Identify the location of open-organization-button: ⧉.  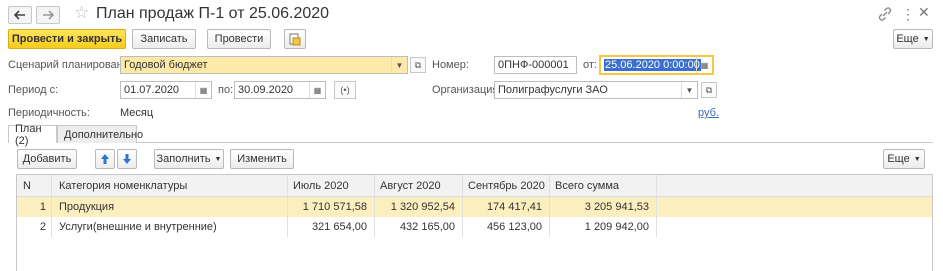
(709, 90).